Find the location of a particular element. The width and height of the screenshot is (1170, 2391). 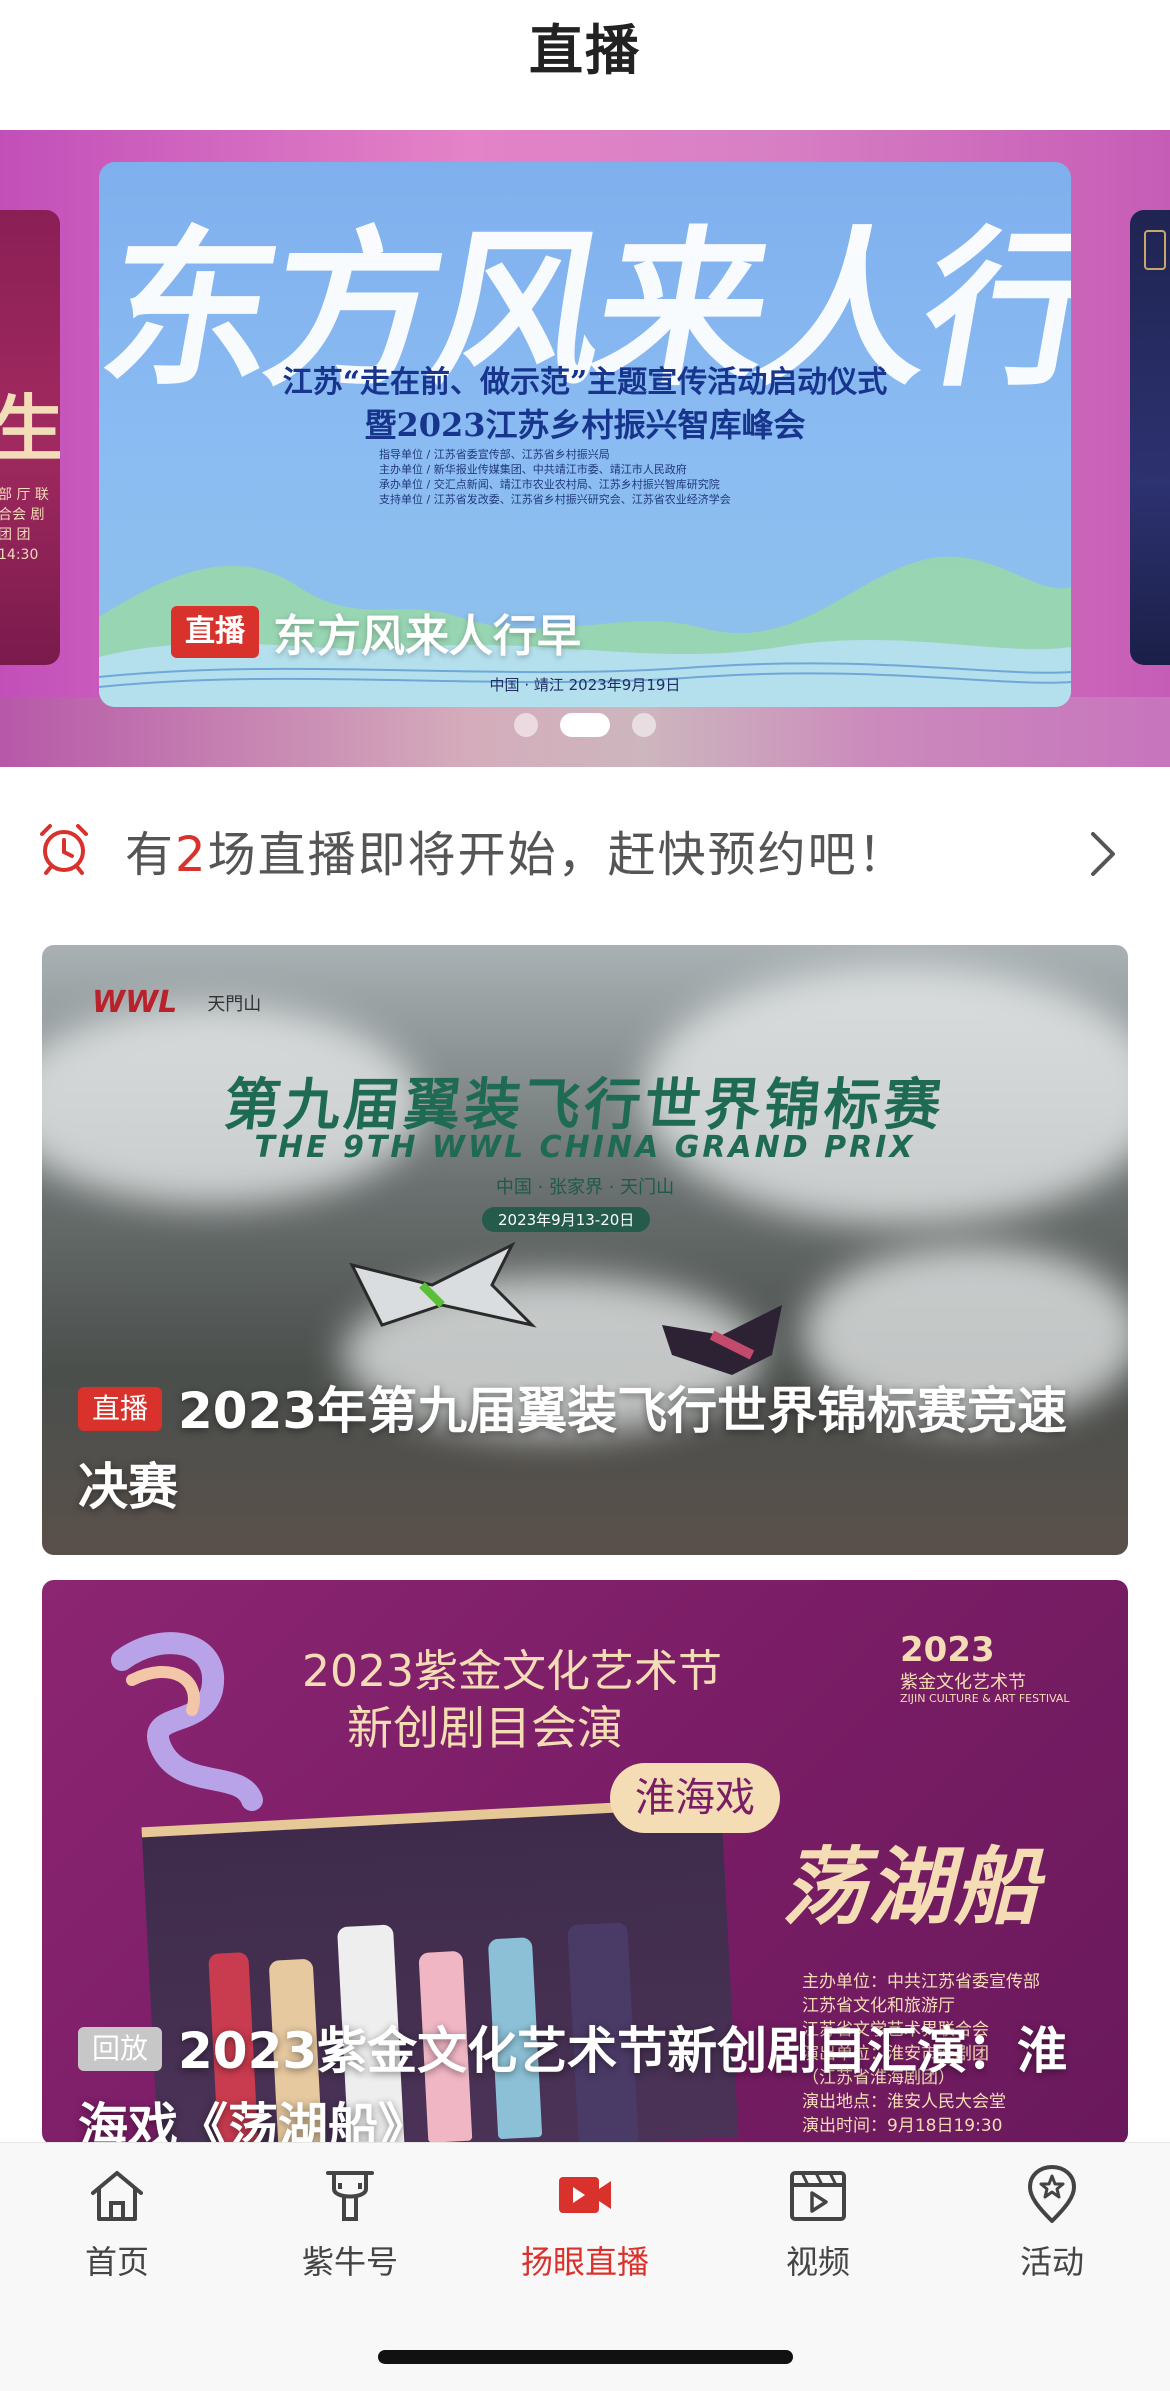

tab-label: 紫牛号 is located at coordinates (349, 2262).